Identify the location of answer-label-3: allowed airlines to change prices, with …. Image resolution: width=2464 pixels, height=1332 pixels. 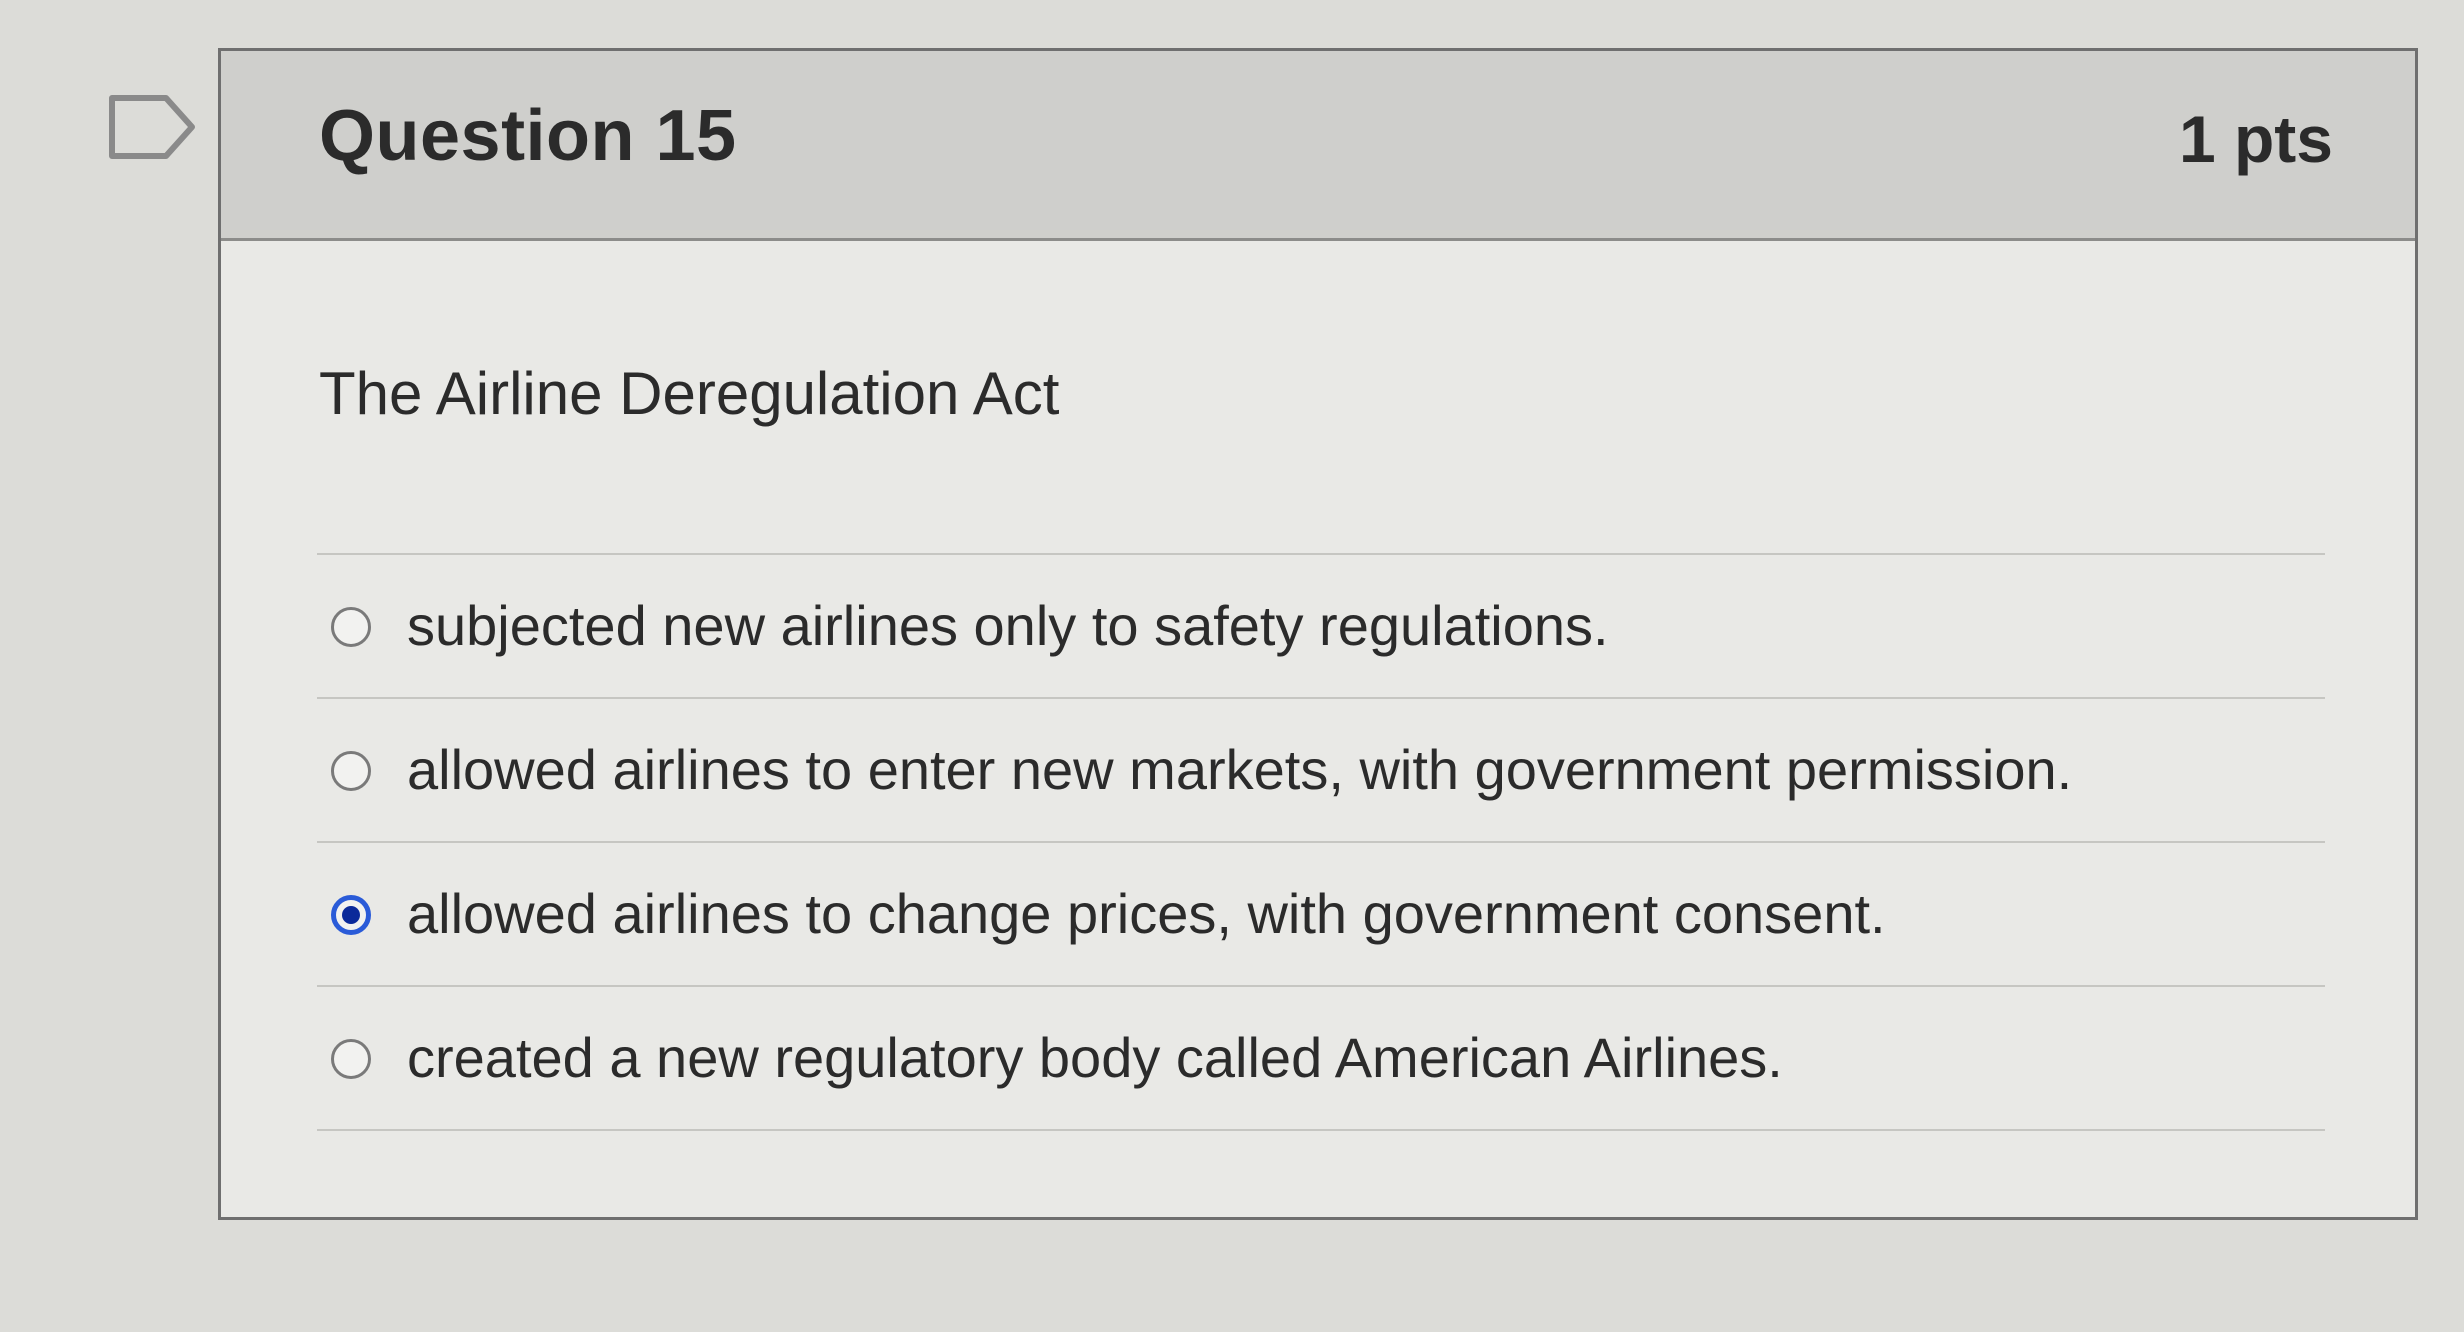
(1146, 913).